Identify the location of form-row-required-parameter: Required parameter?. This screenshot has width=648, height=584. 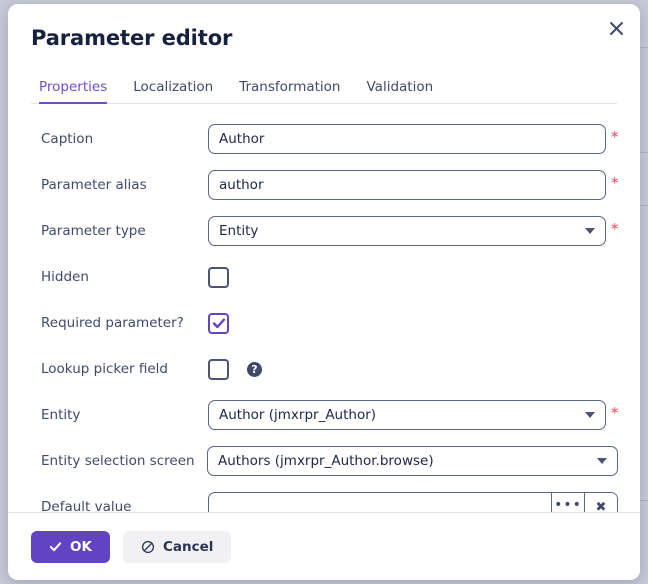
(324, 323).